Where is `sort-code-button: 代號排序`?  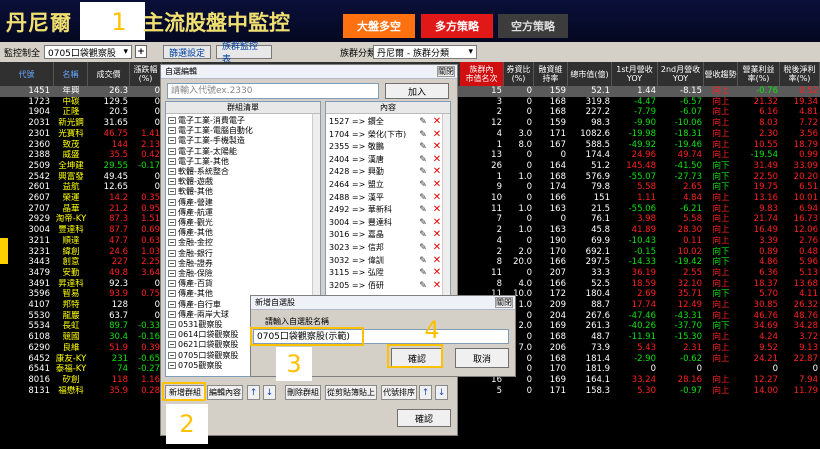 sort-code-button: 代號排序 is located at coordinates (399, 392).